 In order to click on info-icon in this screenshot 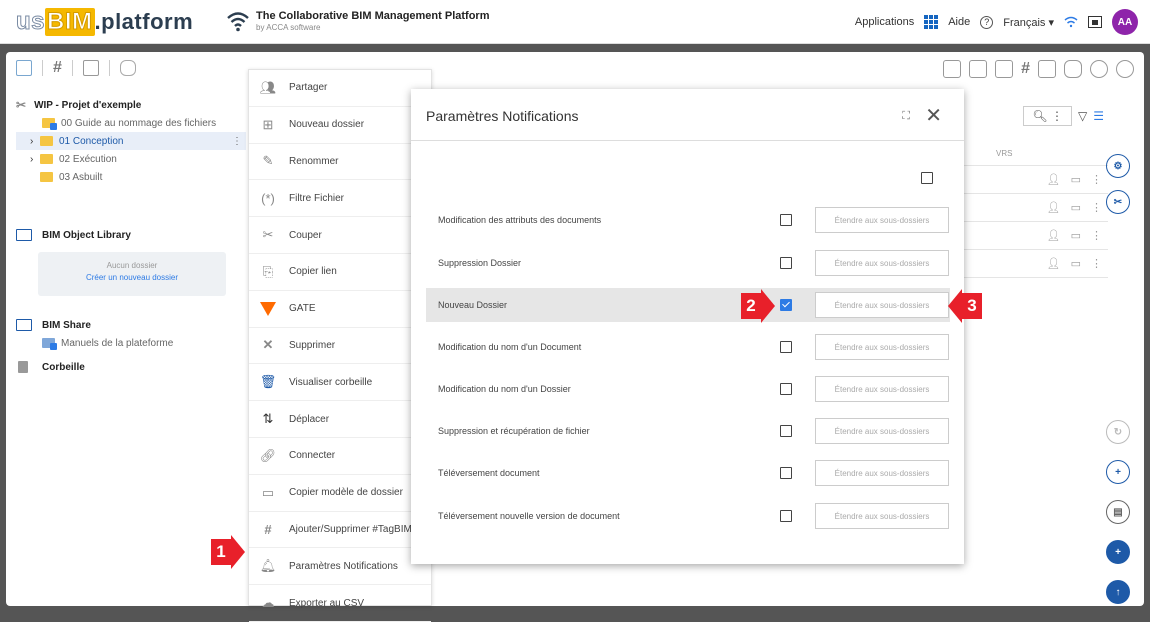, I will do `click(1125, 69)`.